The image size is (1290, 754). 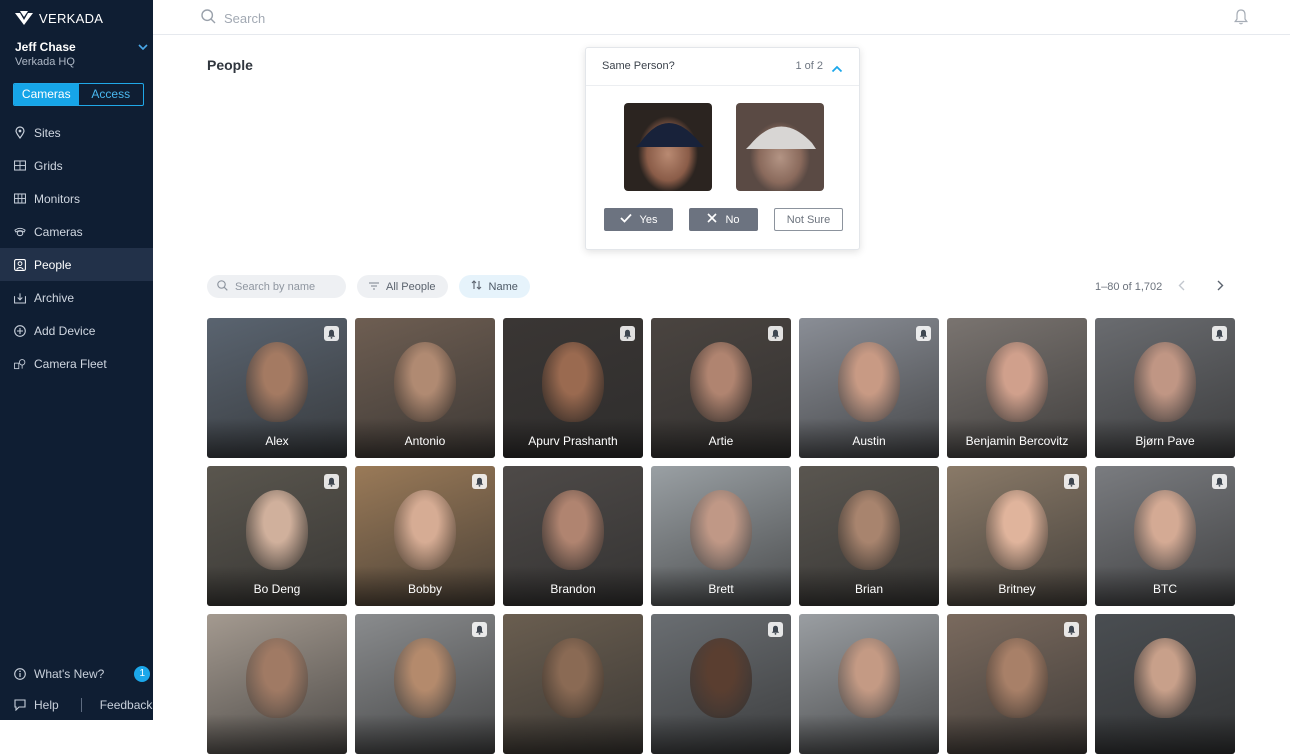 I want to click on person-card: Antonio, so click(x=425, y=388).